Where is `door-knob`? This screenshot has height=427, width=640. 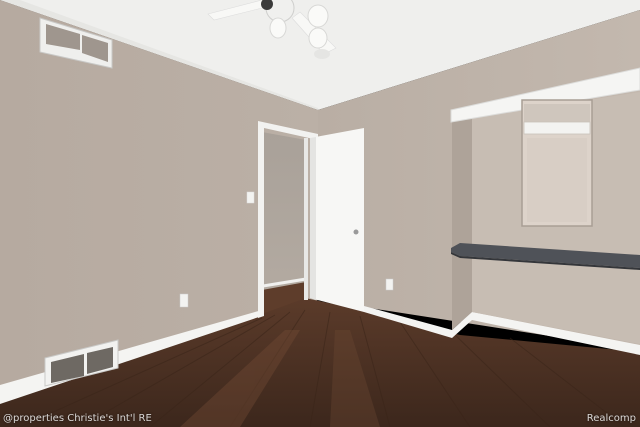
door-knob is located at coordinates (356, 232).